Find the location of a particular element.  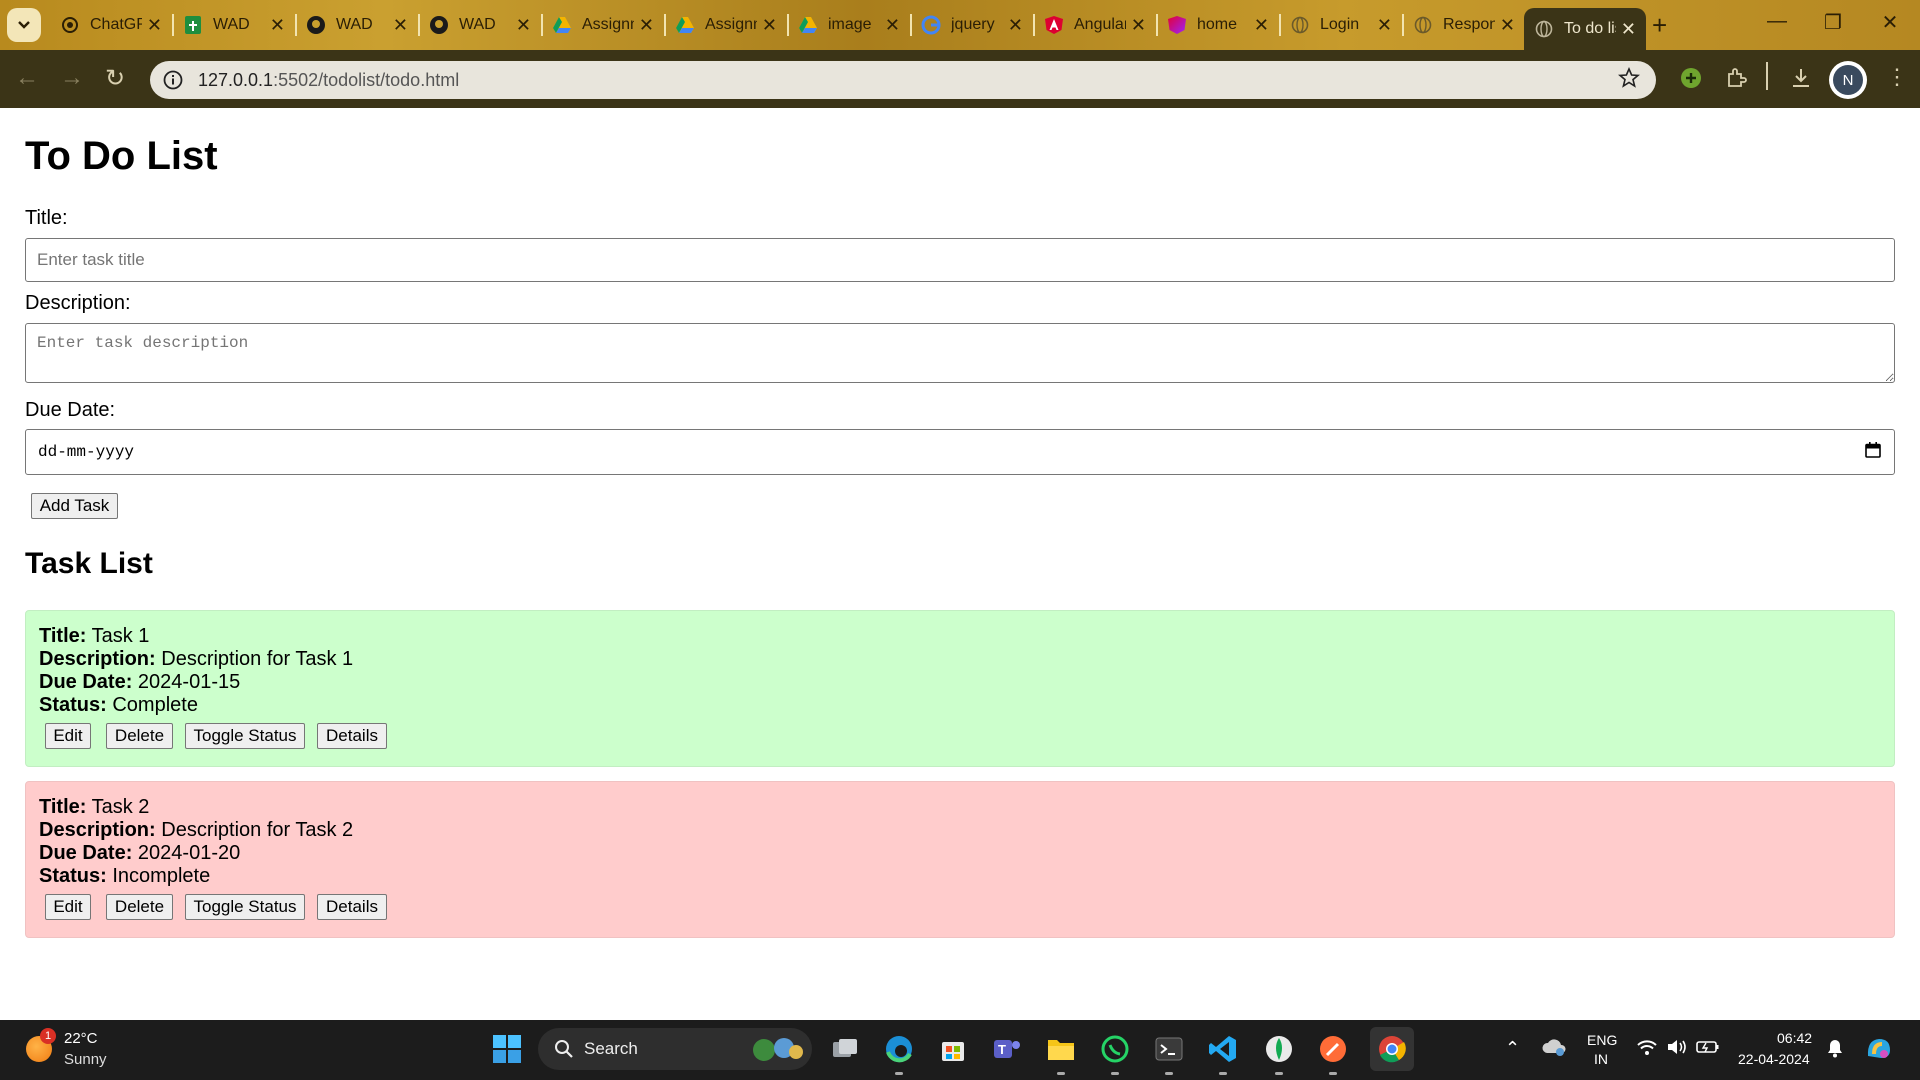

calendar-icon is located at coordinates (1873, 452).